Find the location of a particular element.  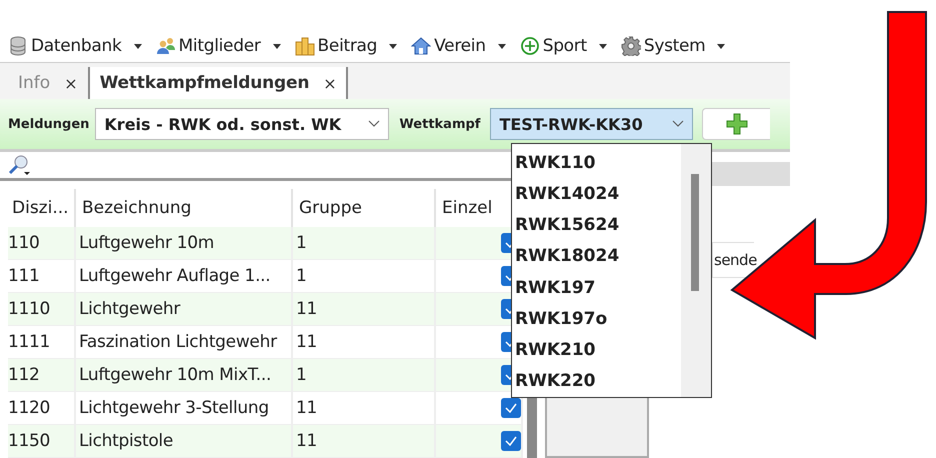

table-cell: Luftgewehr 10m is located at coordinates (184, 243).